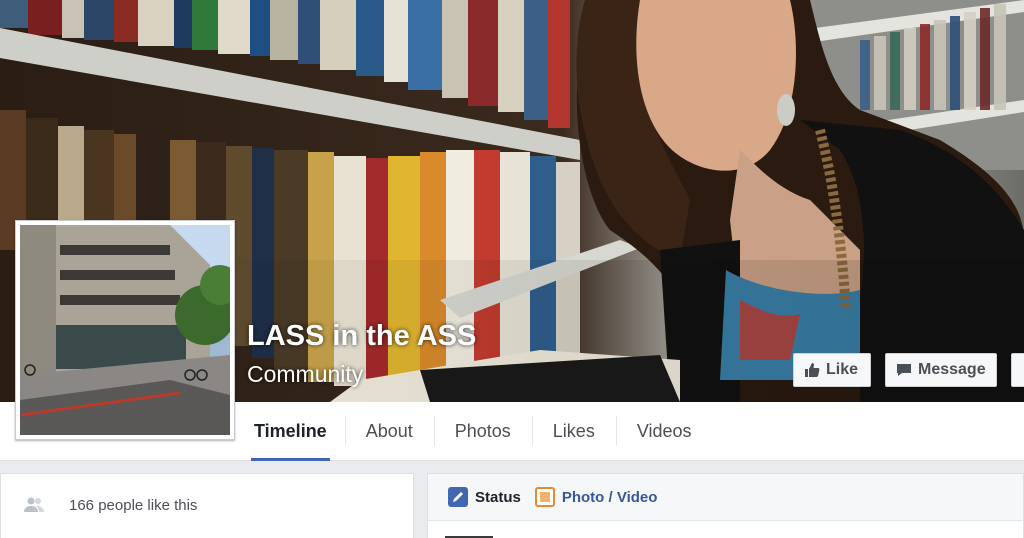  I want to click on photo-icon, so click(544, 497).